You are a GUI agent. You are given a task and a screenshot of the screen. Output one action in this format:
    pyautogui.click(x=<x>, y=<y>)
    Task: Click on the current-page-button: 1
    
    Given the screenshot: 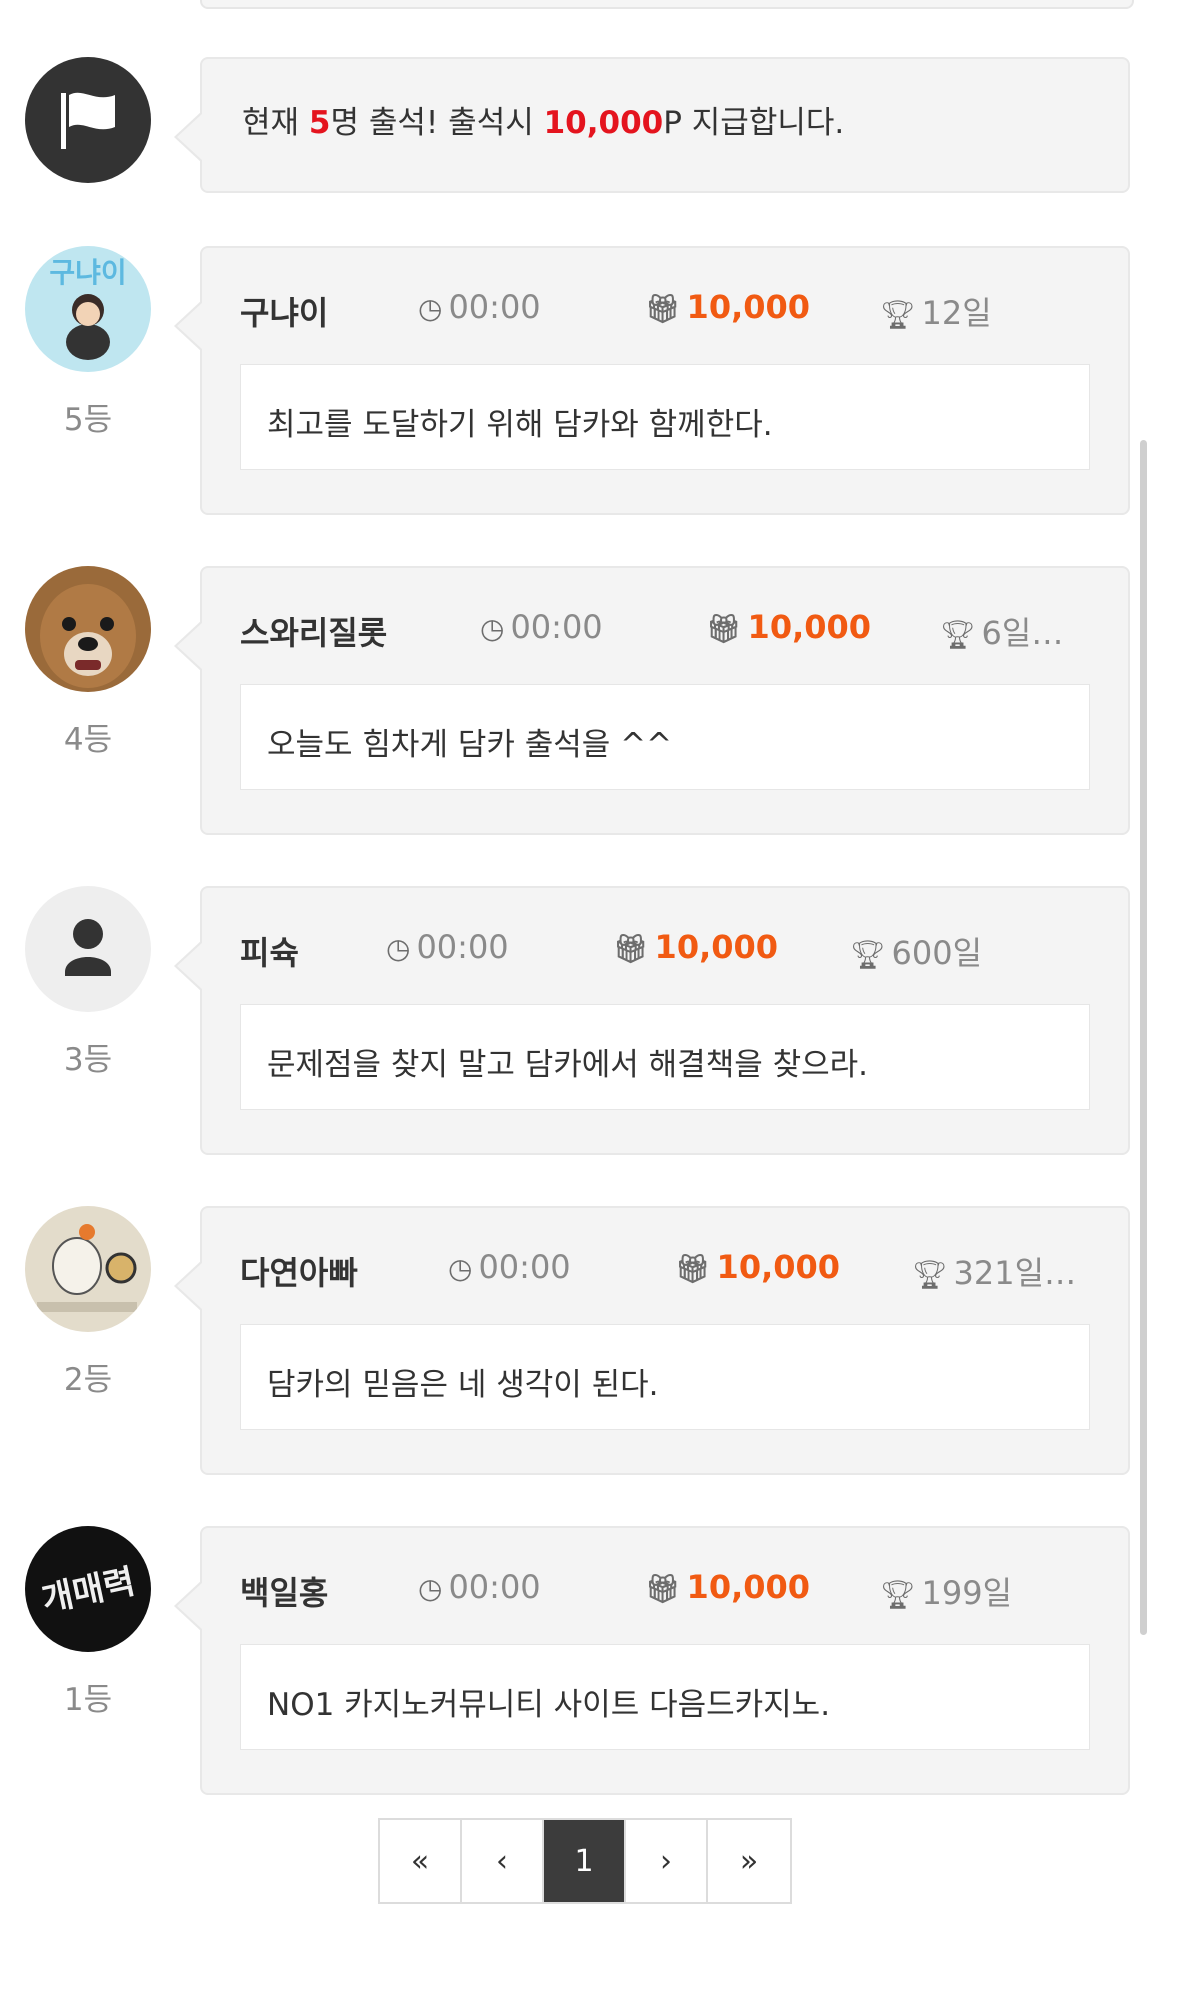 What is the action you would take?
    pyautogui.click(x=585, y=1861)
    